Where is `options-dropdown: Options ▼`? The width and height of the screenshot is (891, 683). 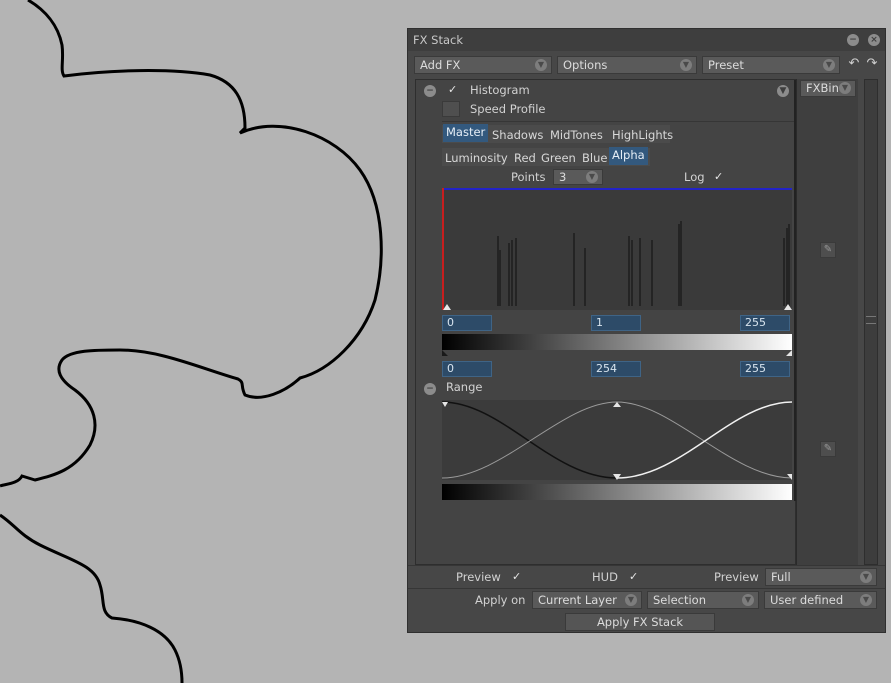
options-dropdown: Options ▼ is located at coordinates (627, 65).